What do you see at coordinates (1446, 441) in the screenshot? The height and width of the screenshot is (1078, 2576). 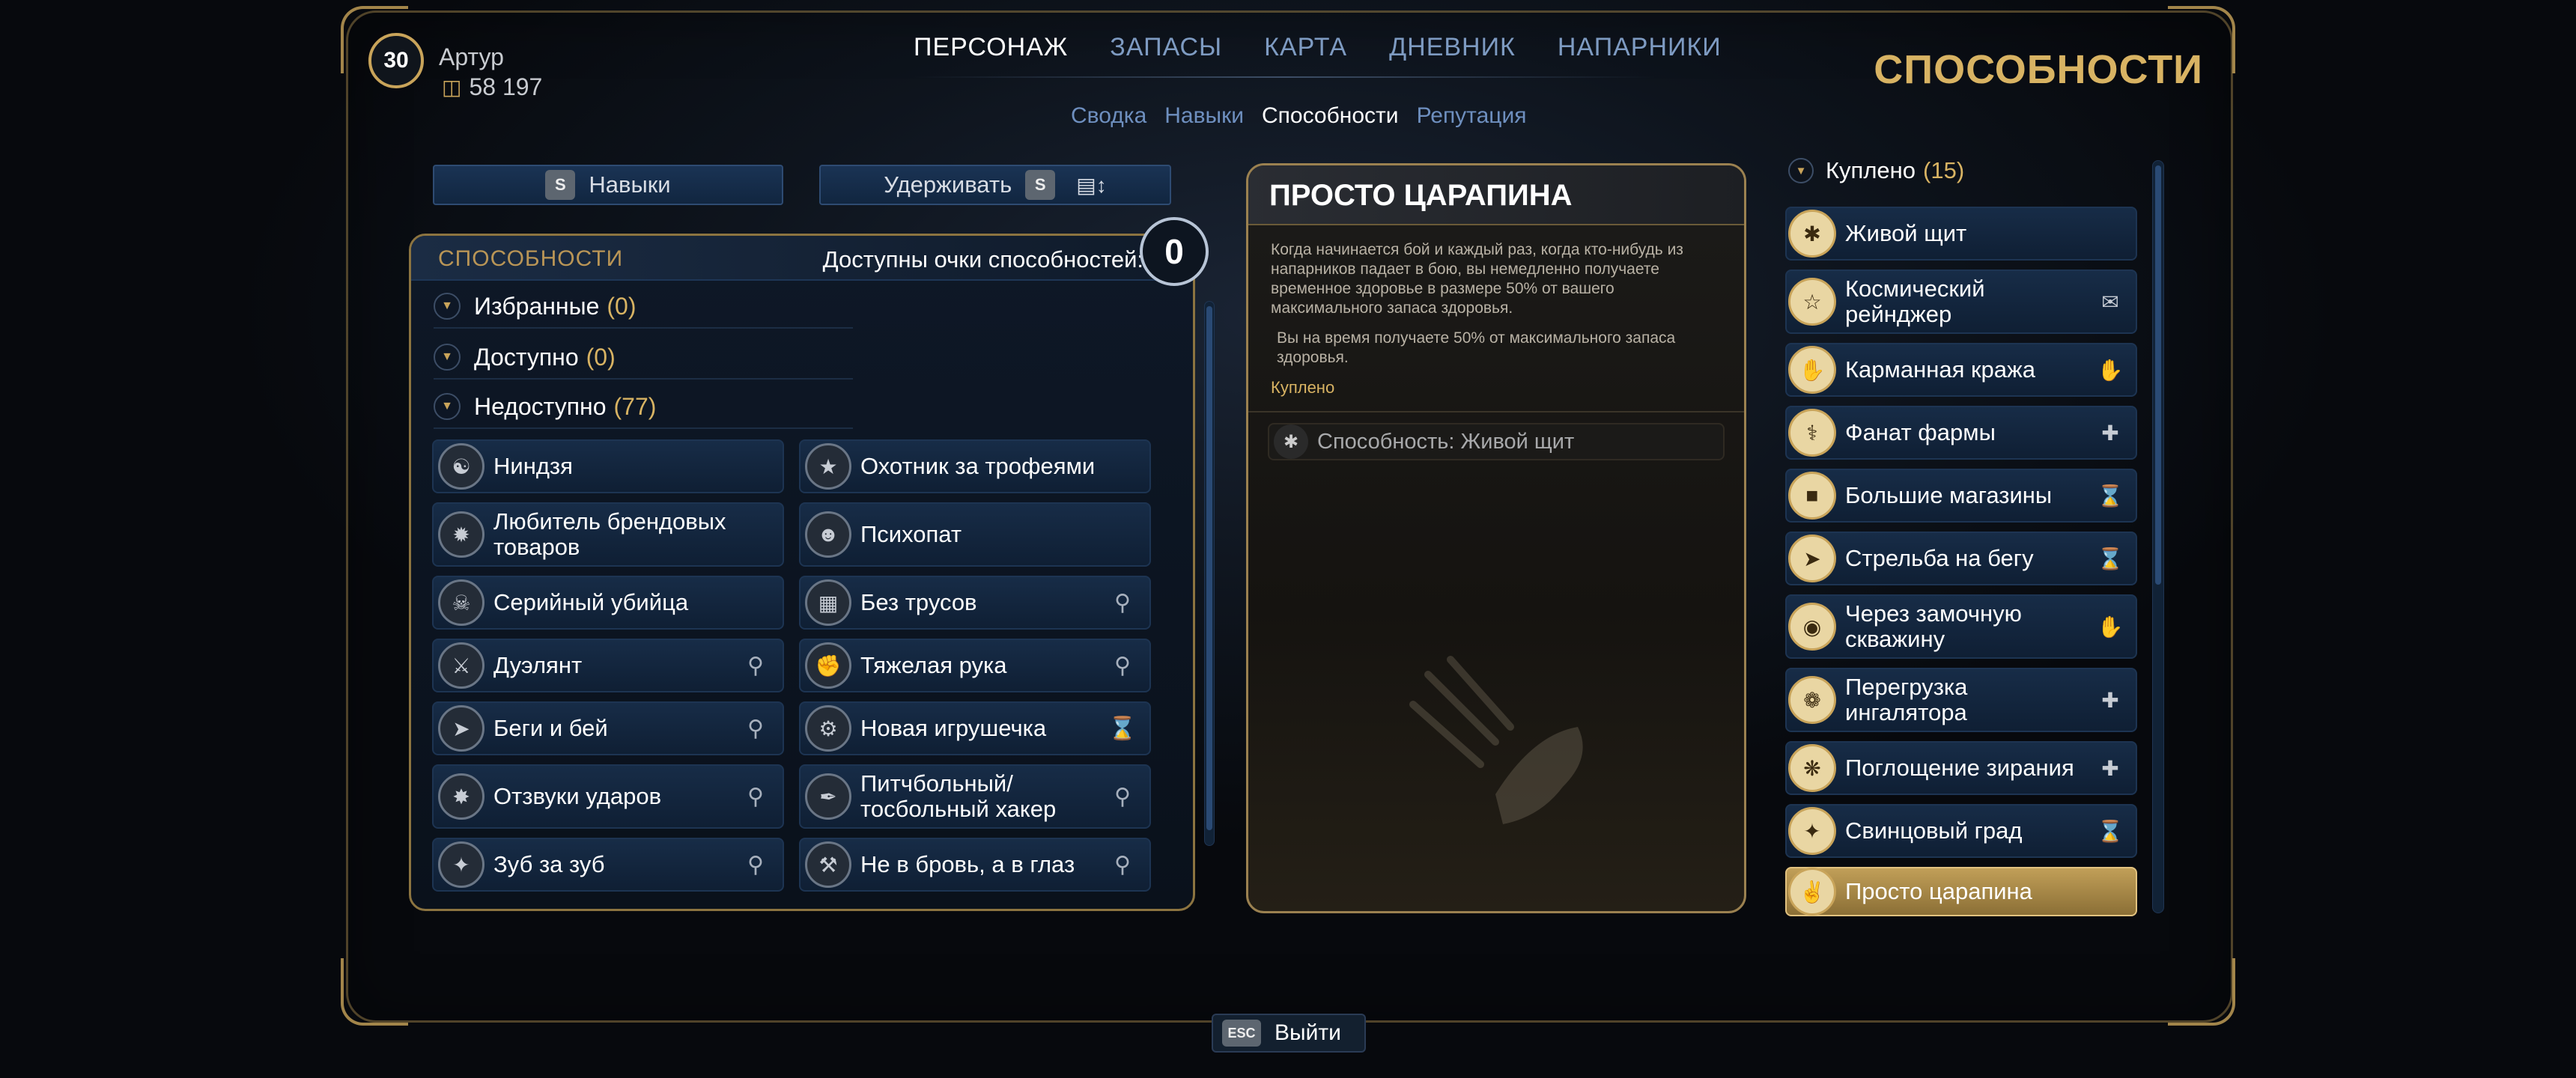 I see `related-perk-label: Способность: Живой щит` at bounding box center [1446, 441].